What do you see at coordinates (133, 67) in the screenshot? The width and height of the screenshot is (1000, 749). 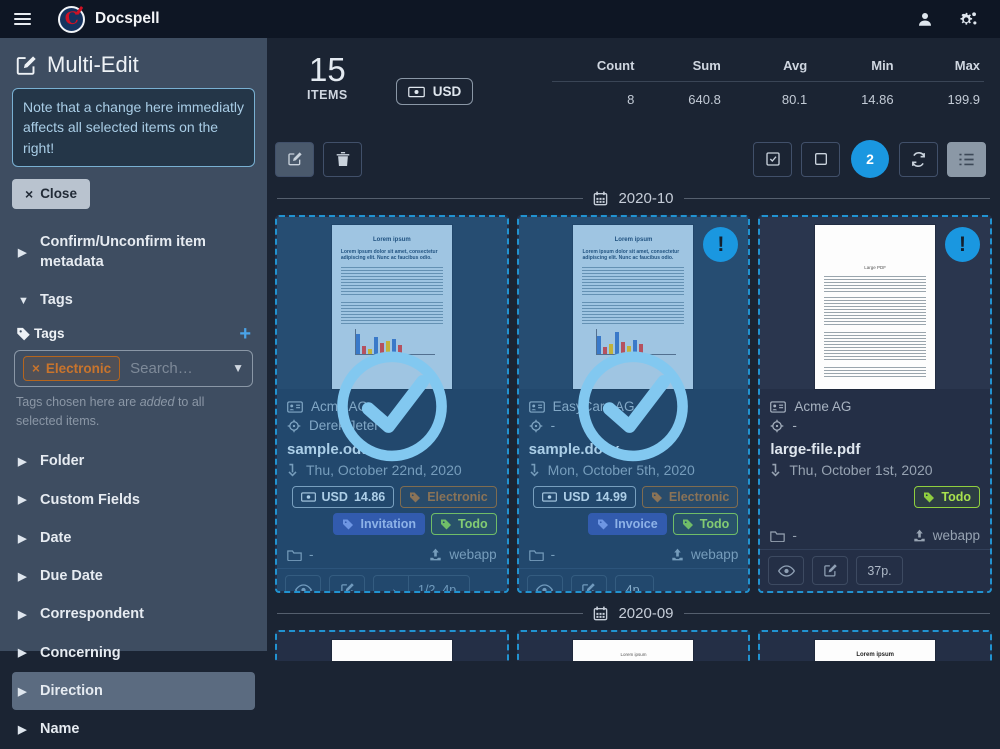 I see `sidebar-title: Multi-Edit` at bounding box center [133, 67].